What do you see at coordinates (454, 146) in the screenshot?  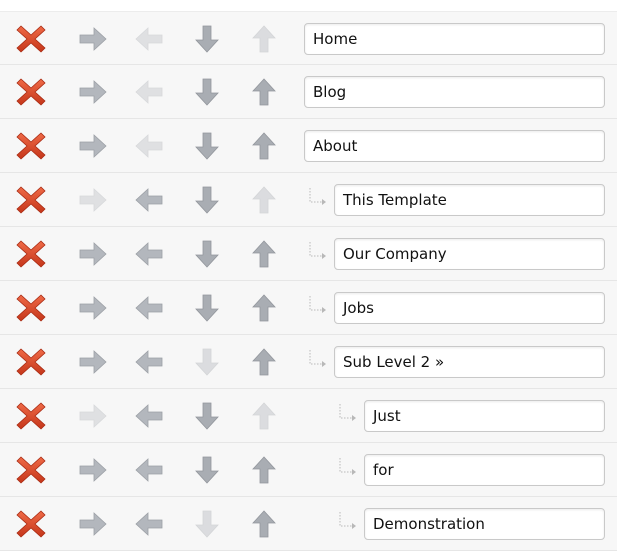 I see `menu-item-title-input: About` at bounding box center [454, 146].